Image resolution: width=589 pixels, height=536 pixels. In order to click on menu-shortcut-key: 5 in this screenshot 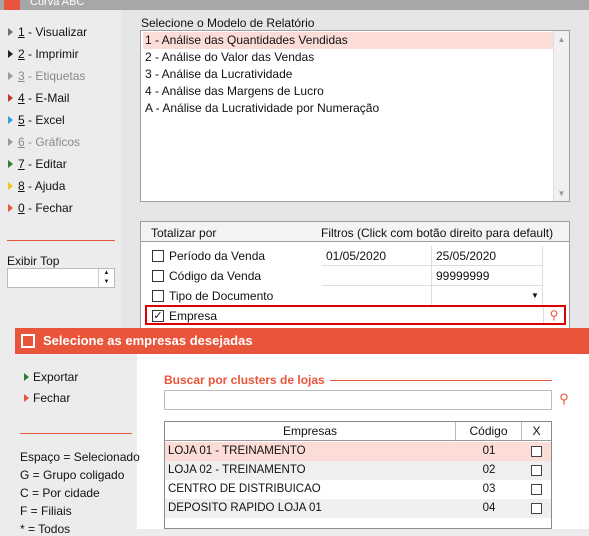, I will do `click(21, 120)`.